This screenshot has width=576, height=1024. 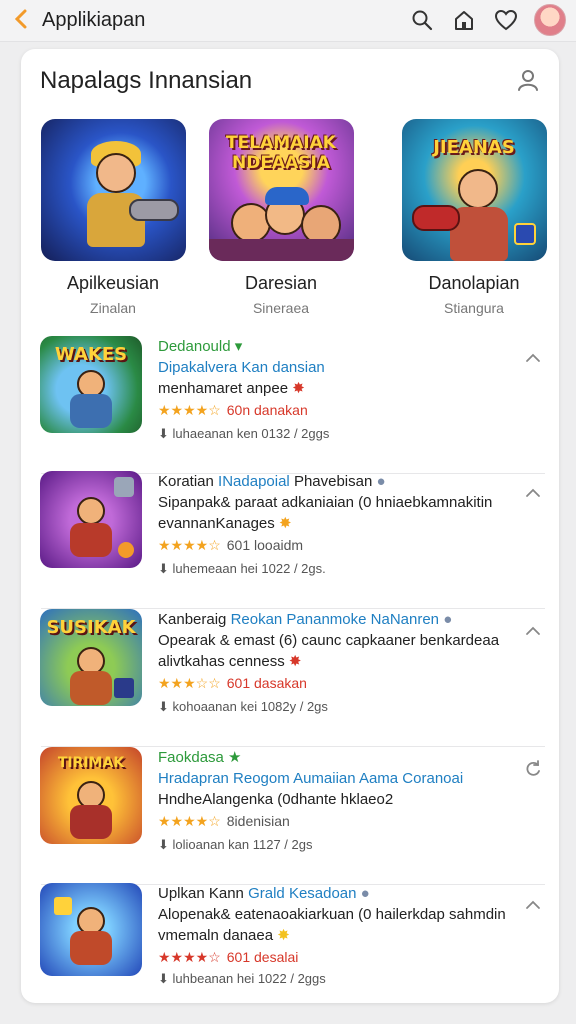 I want to click on app-icon: WAKES, so click(x=91, y=384).